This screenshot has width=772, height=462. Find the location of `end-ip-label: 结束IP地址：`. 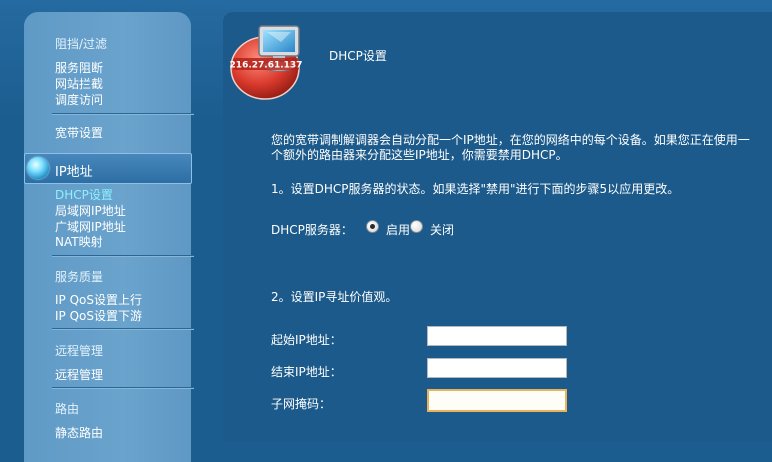

end-ip-label: 结束IP地址： is located at coordinates (306, 372).